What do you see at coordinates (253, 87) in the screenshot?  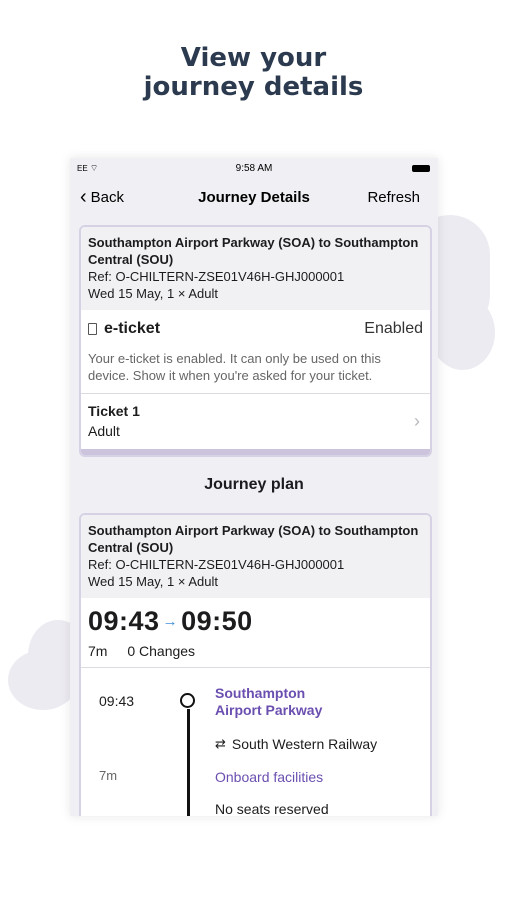 I see `headline-line-2: journey details` at bounding box center [253, 87].